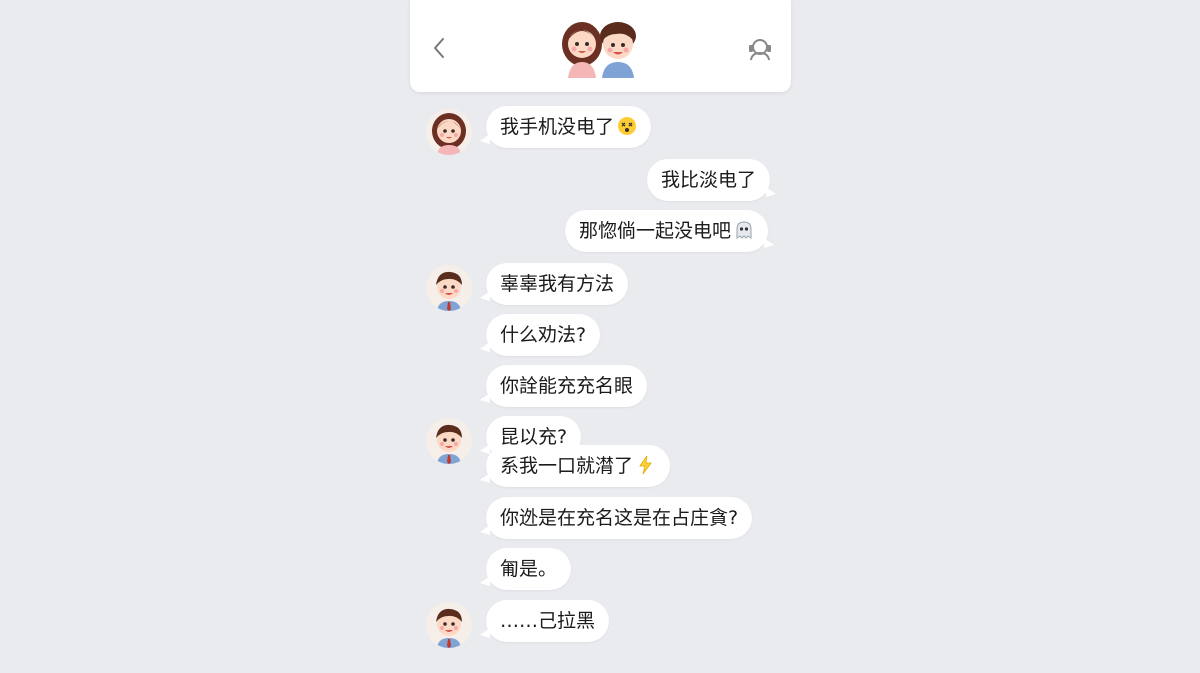  I want to click on chat-message-bubble: 什么劝法?, so click(540, 335).